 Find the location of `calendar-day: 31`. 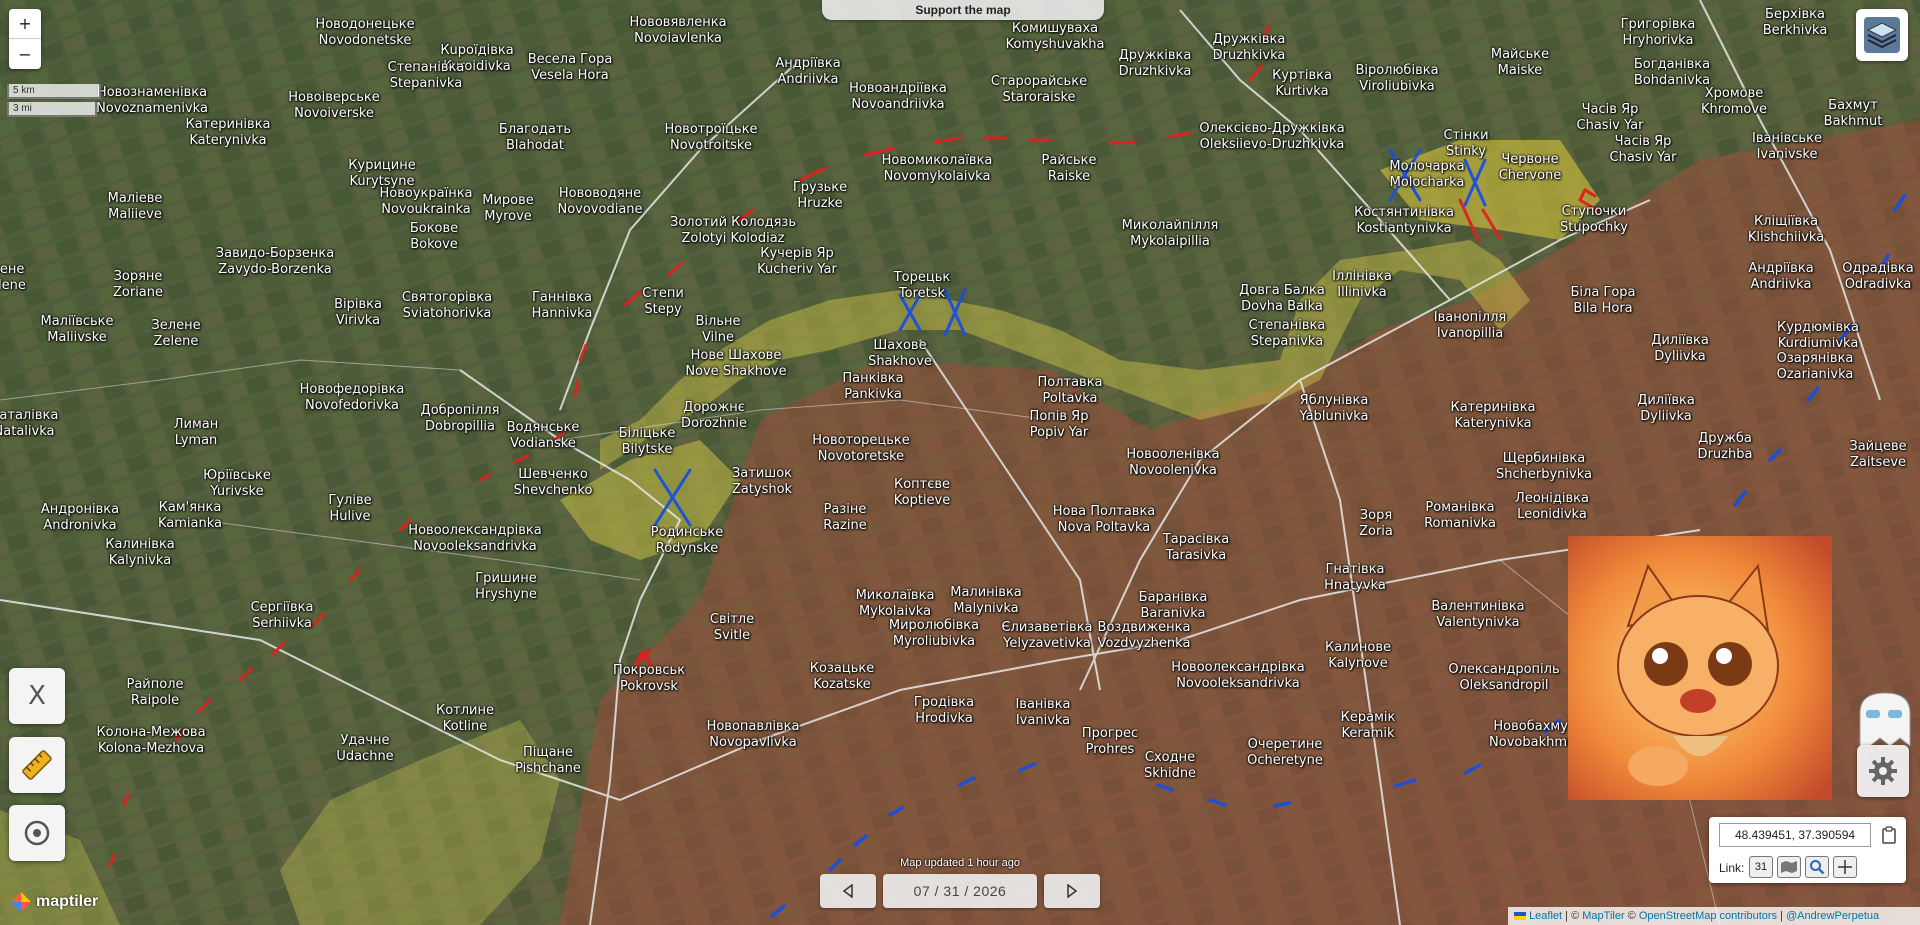

calendar-day: 31 is located at coordinates (1761, 867).